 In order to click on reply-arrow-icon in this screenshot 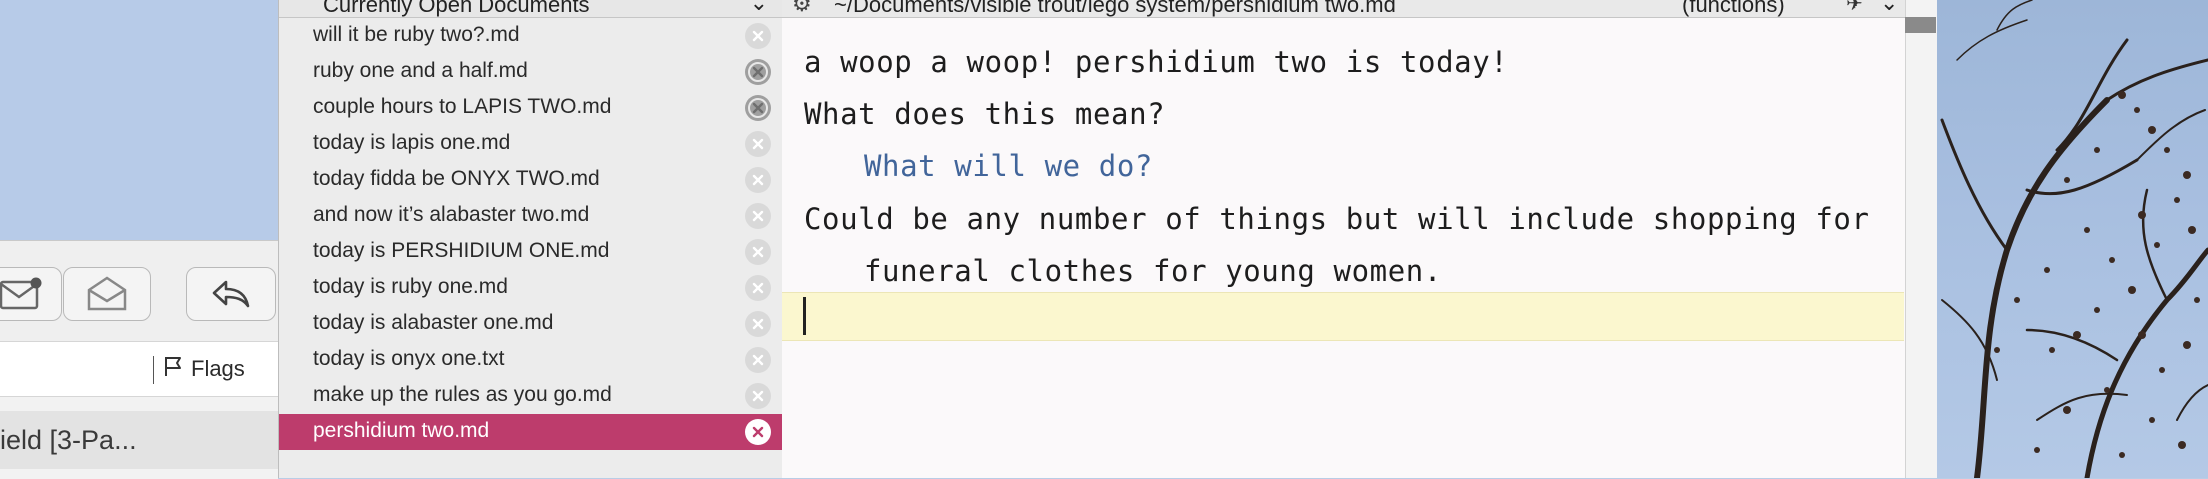, I will do `click(231, 294)`.